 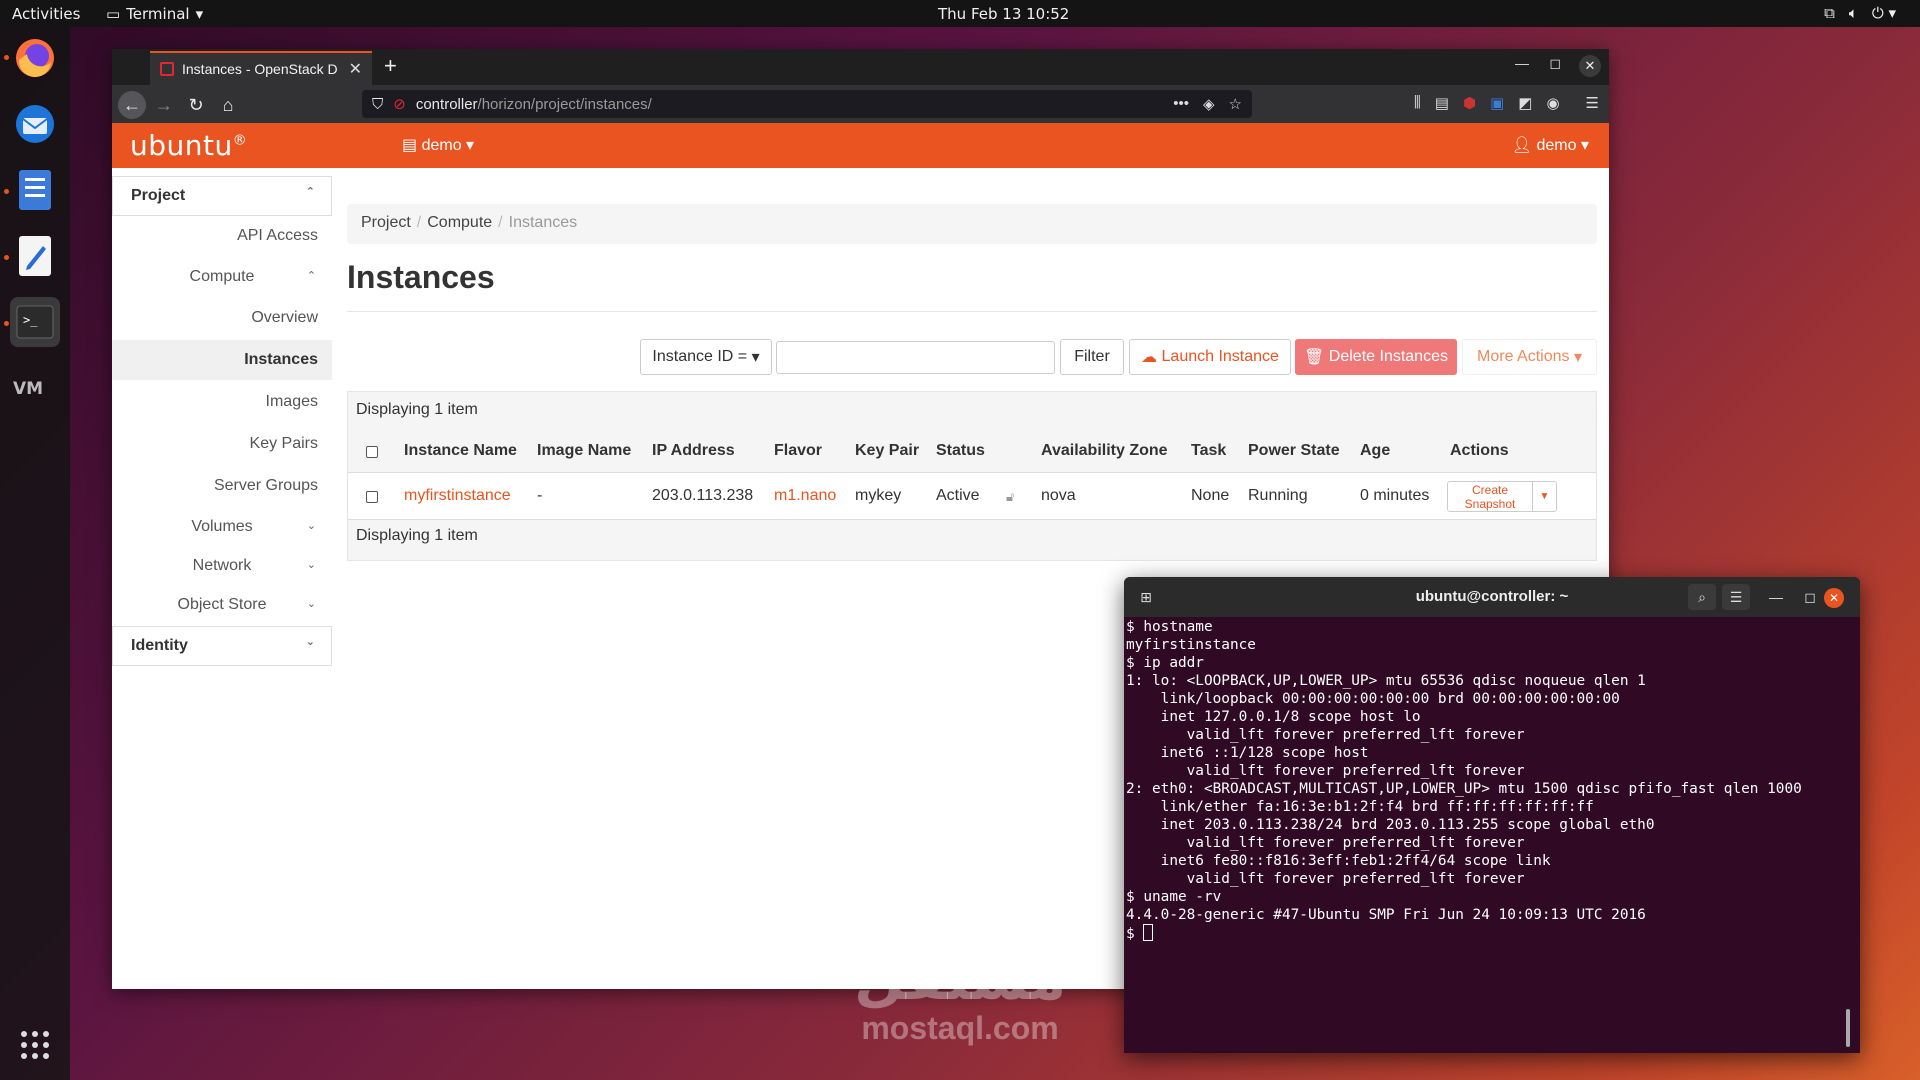 I want to click on new-tab-button: +, so click(x=390, y=66).